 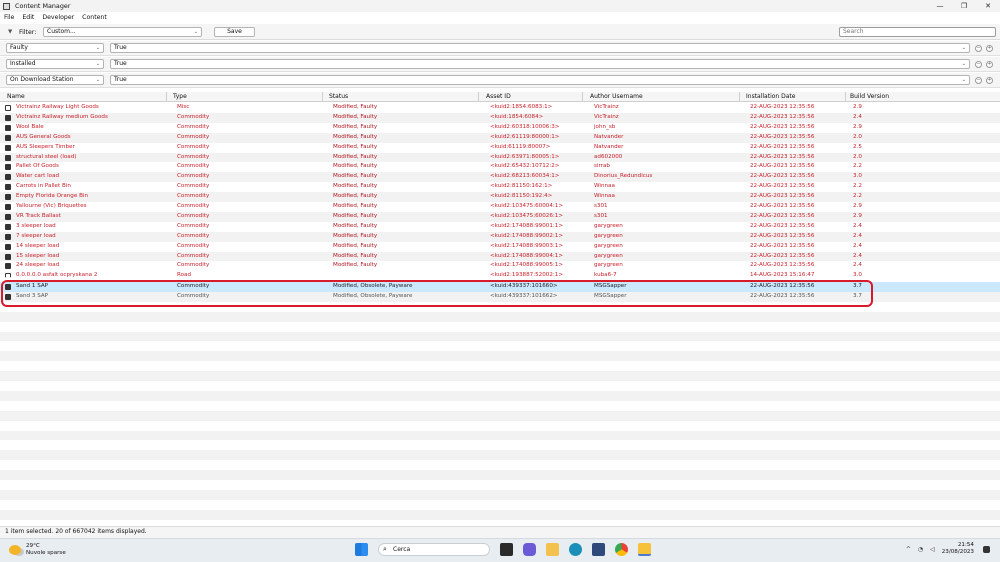 I want to click on column-header-asset-id: Asset ID, so click(x=533, y=97).